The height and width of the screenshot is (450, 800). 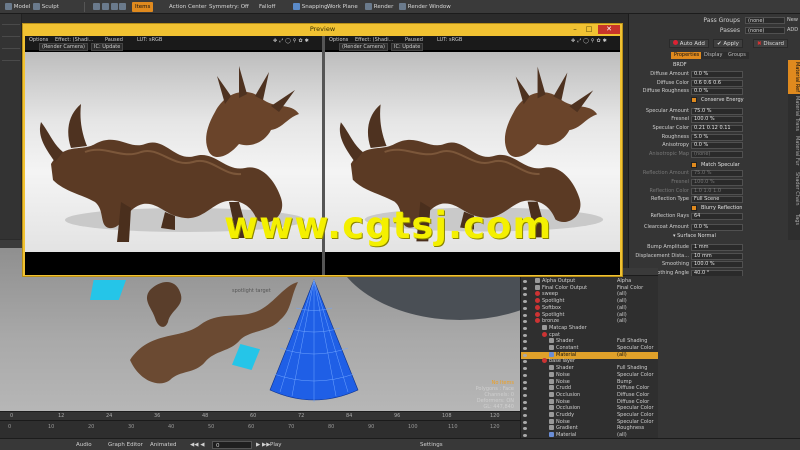 What do you see at coordinates (232, 445) in the screenshot?
I see `frame-field: 0` at bounding box center [232, 445].